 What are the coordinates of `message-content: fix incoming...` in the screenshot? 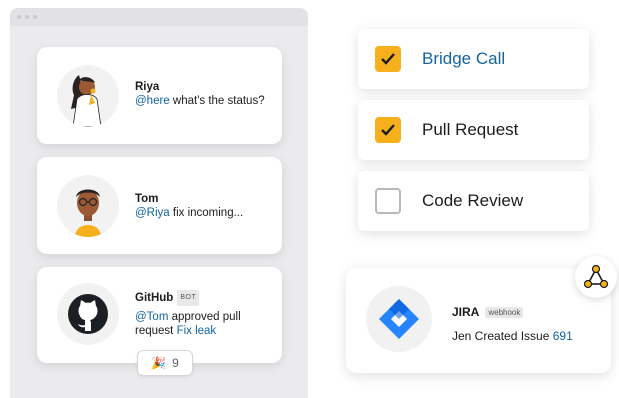 It's located at (206, 213).